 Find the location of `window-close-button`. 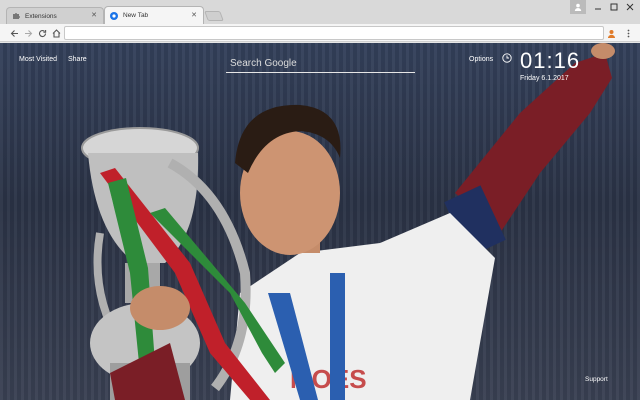

window-close-button is located at coordinates (630, 7).